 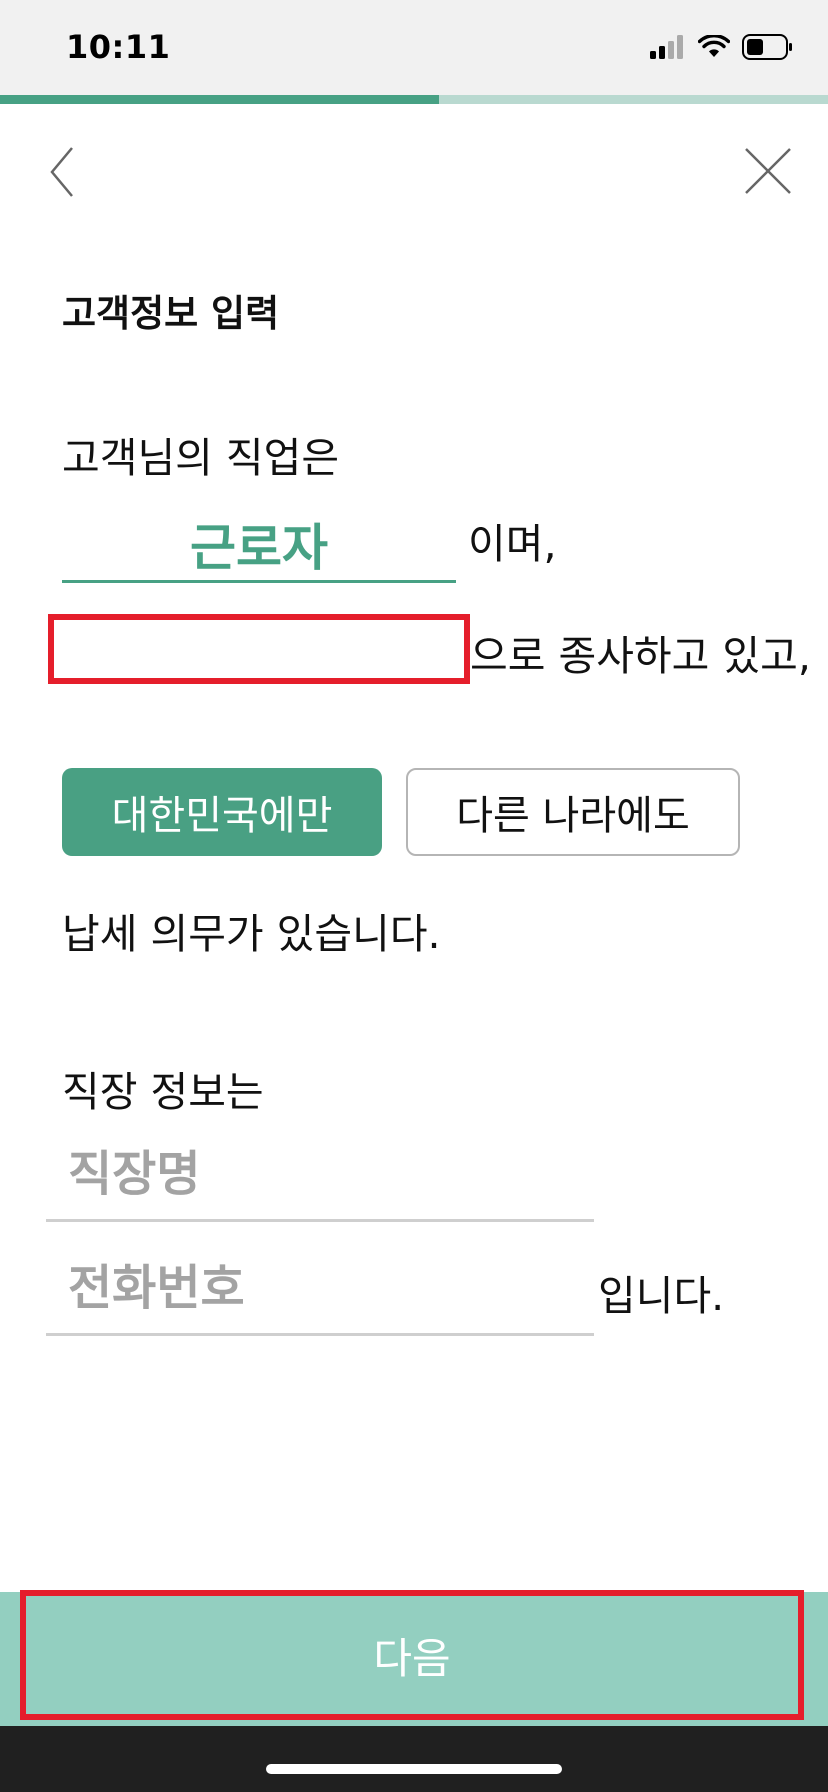 I want to click on battery-icon, so click(x=767, y=47).